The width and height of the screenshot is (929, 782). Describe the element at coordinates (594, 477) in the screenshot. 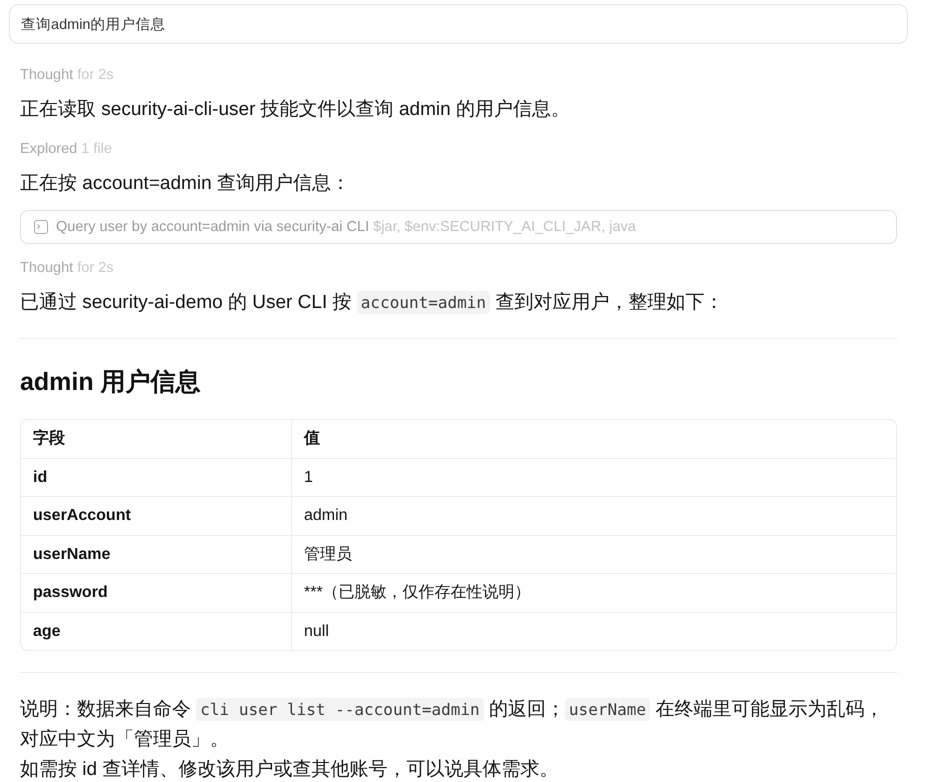

I see `table-cell: 1` at that location.